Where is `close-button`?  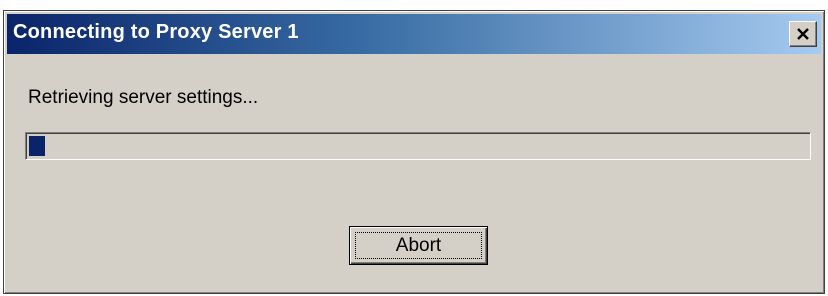 close-button is located at coordinates (803, 34).